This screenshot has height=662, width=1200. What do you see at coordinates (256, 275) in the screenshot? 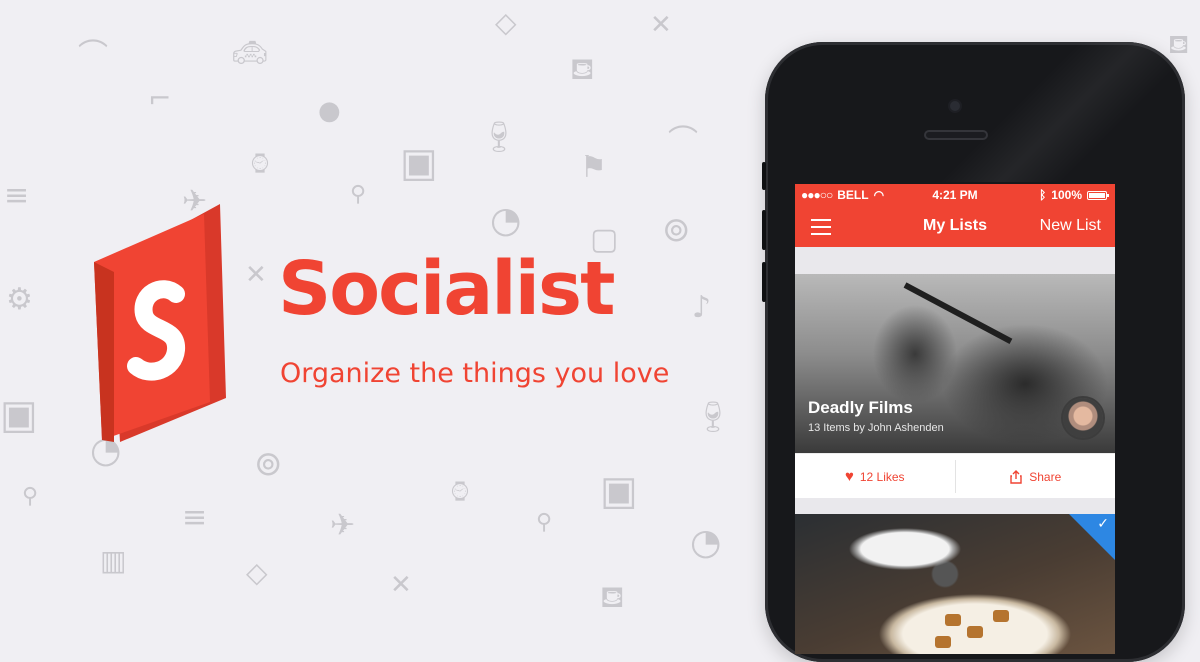
I see `bone-icon-2: ✕` at bounding box center [256, 275].